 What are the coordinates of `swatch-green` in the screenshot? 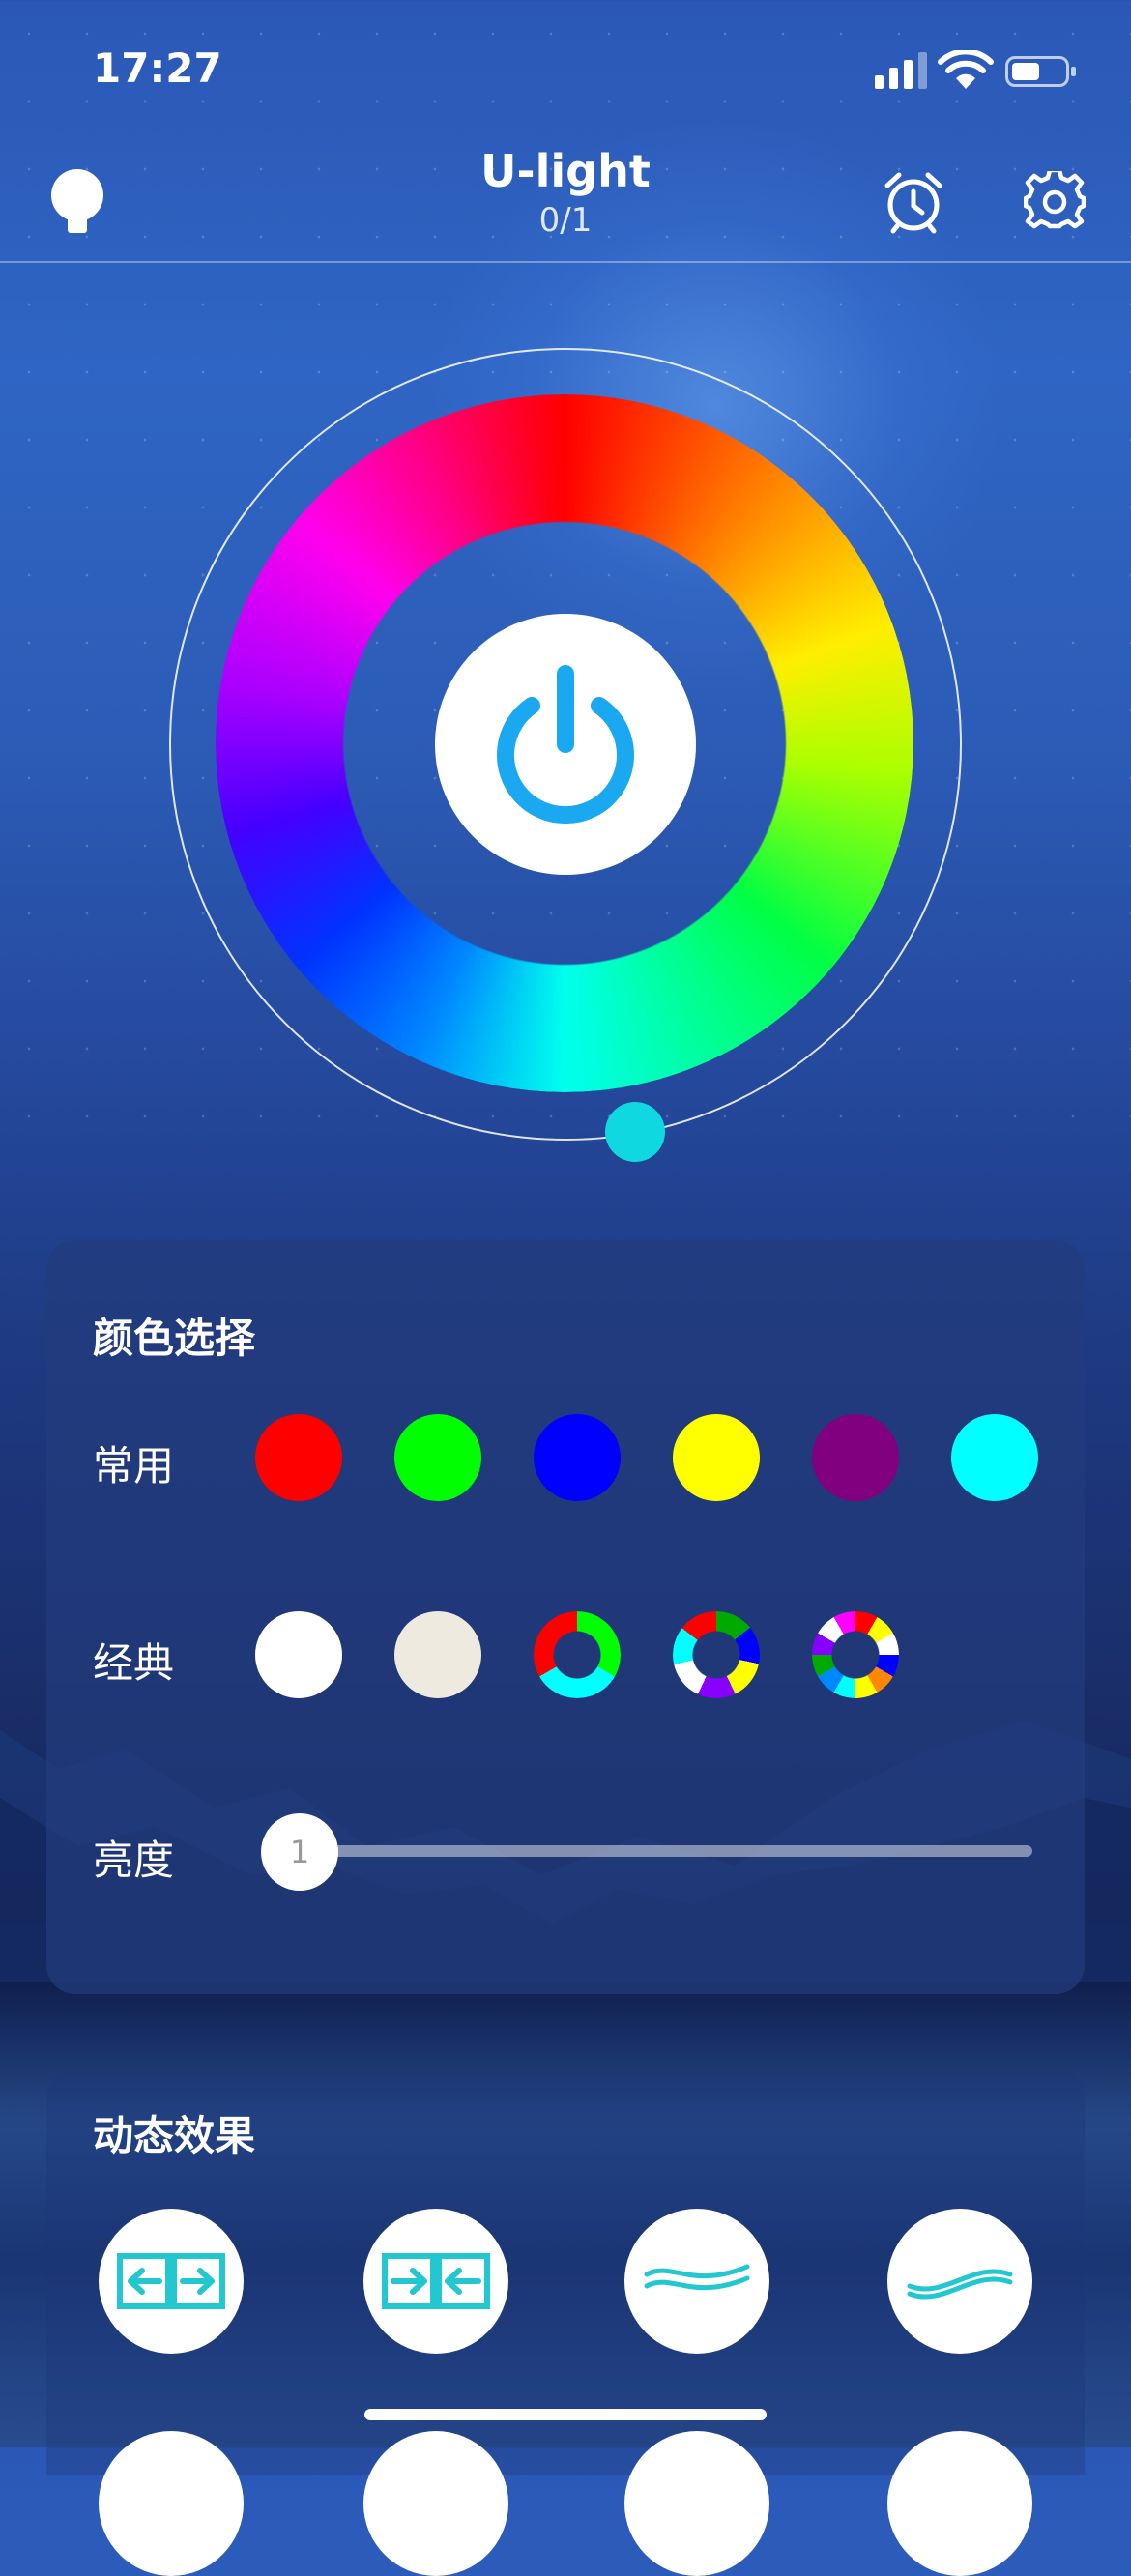 It's located at (437, 1457).